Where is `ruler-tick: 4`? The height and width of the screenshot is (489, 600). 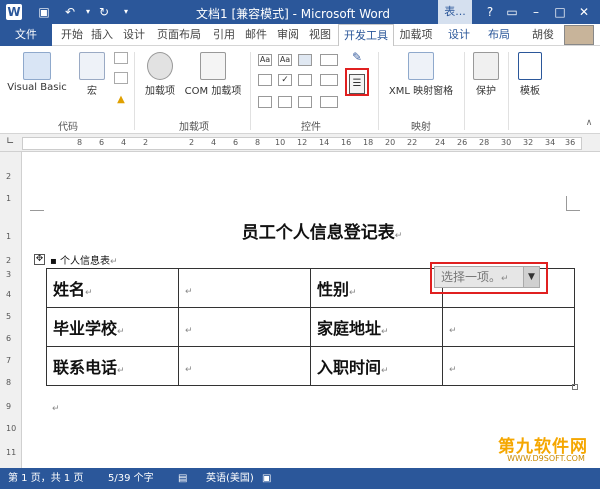
ruler-tick: 4 is located at coordinates (9, 294).